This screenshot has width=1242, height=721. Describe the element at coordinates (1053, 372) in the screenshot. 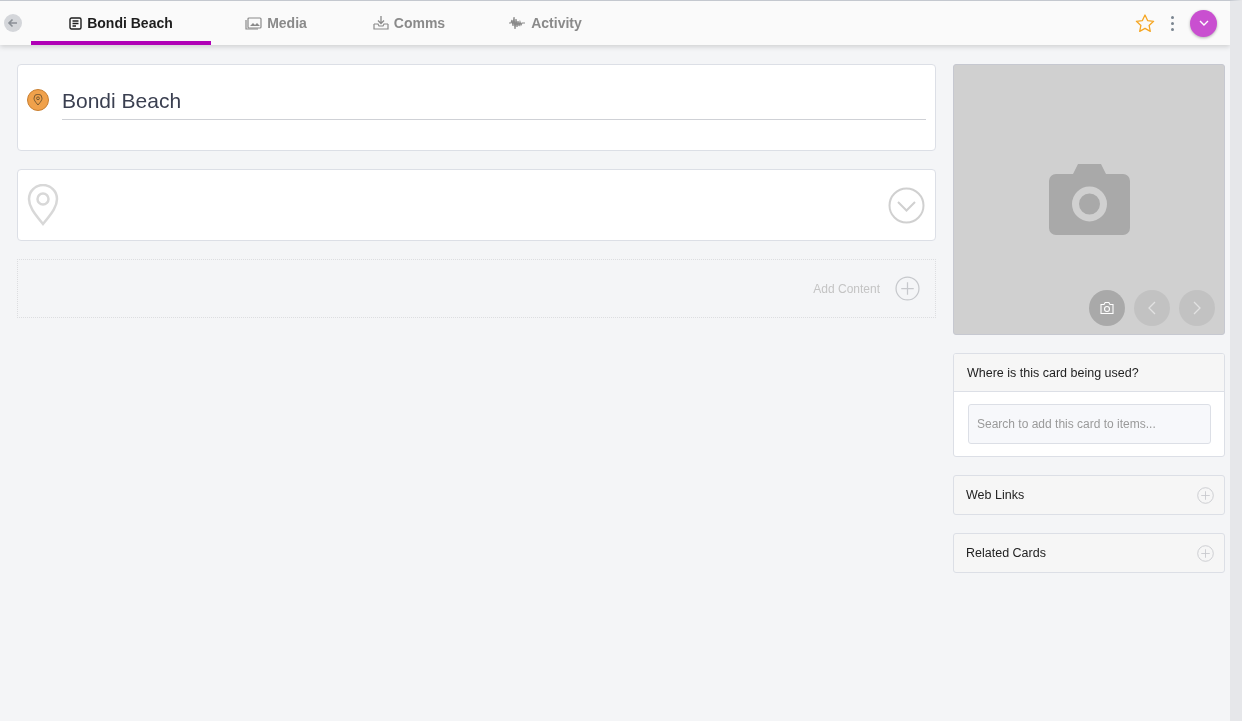

I see `panel-heading: Where is this card being used?` at that location.